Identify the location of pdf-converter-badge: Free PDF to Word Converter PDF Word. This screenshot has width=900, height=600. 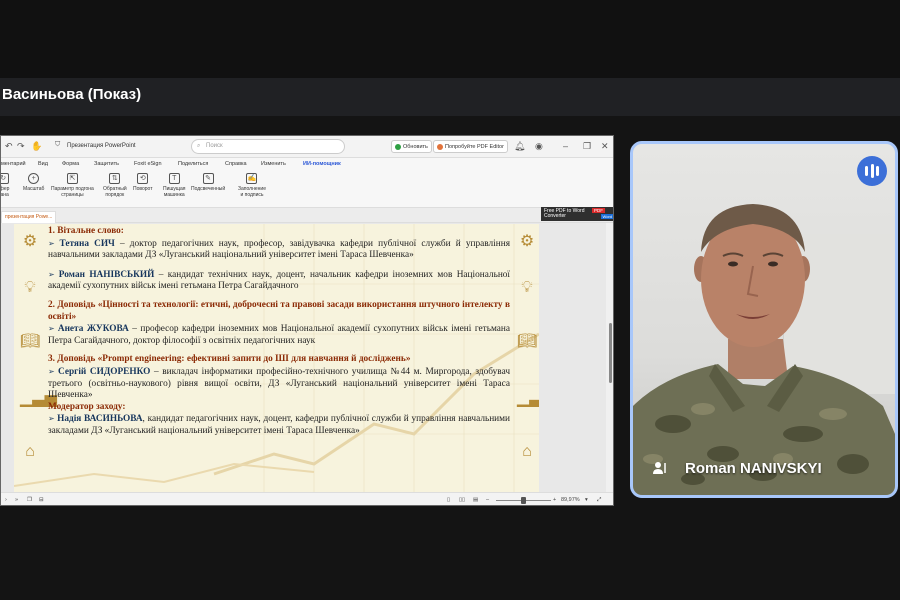
(577, 214).